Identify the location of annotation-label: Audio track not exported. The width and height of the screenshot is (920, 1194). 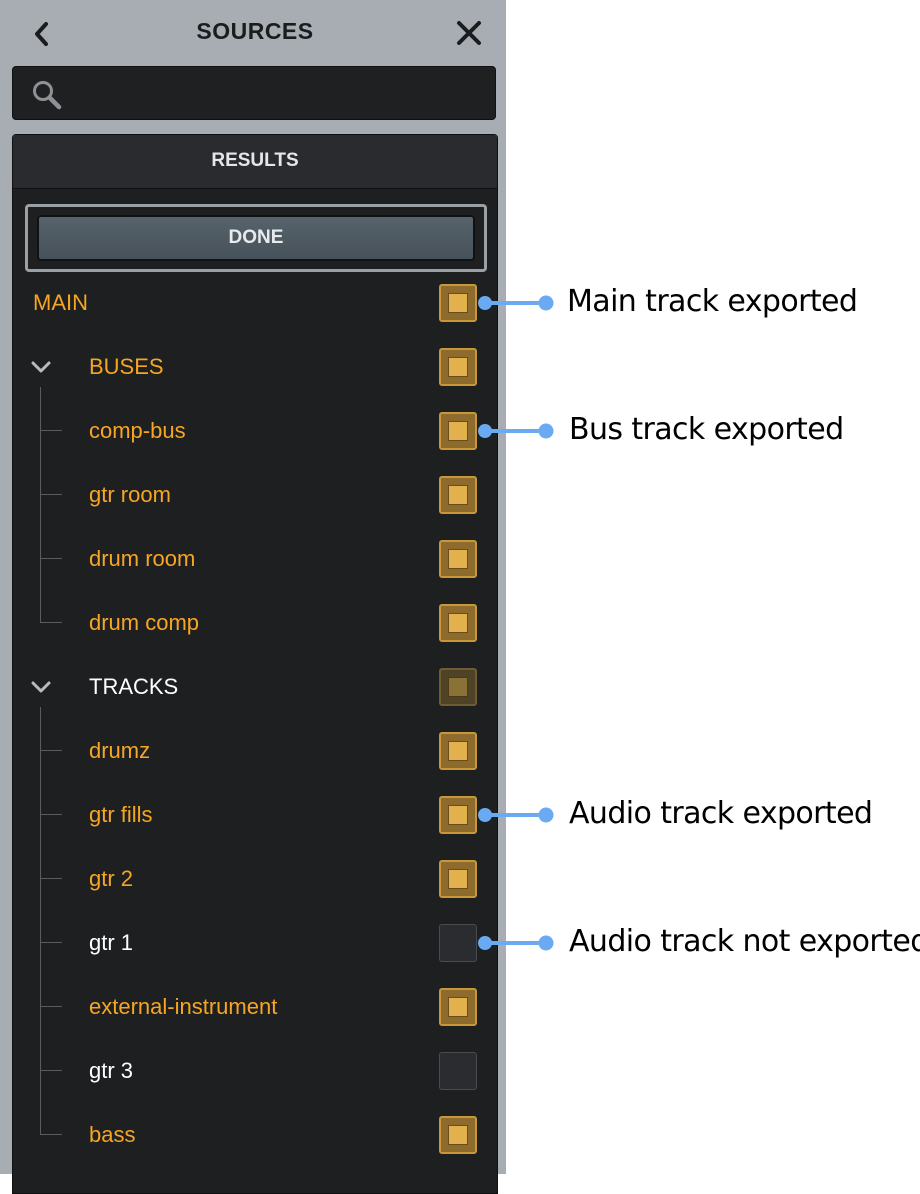
(744, 941).